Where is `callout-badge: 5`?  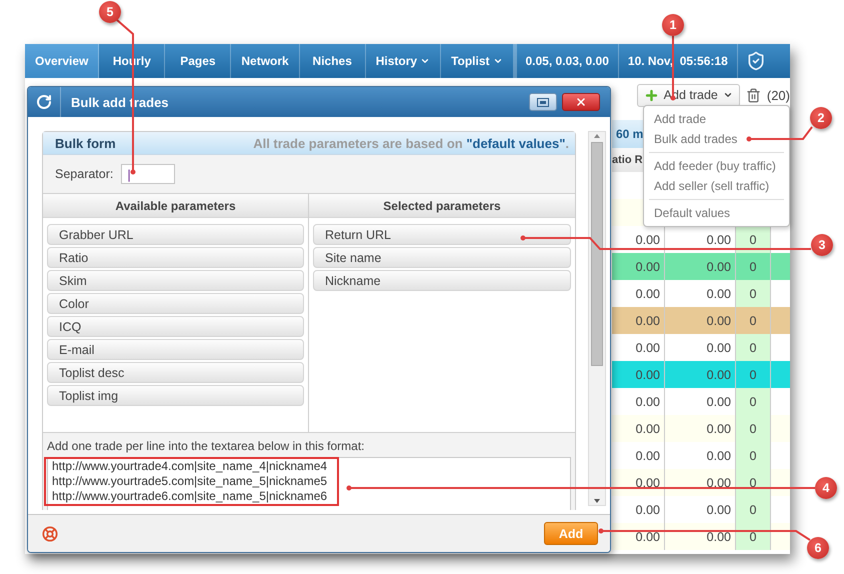 callout-badge: 5 is located at coordinates (110, 12).